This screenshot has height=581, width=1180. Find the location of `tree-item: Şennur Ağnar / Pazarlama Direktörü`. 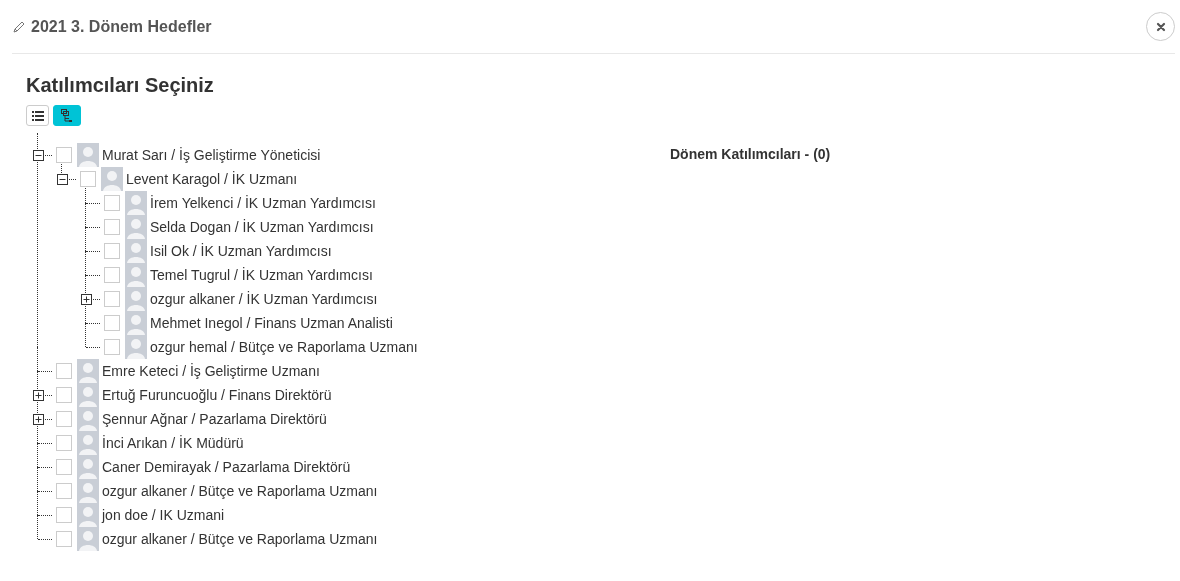

tree-item: Şennur Ağnar / Pazarlama Direktörü is located at coordinates (214, 419).